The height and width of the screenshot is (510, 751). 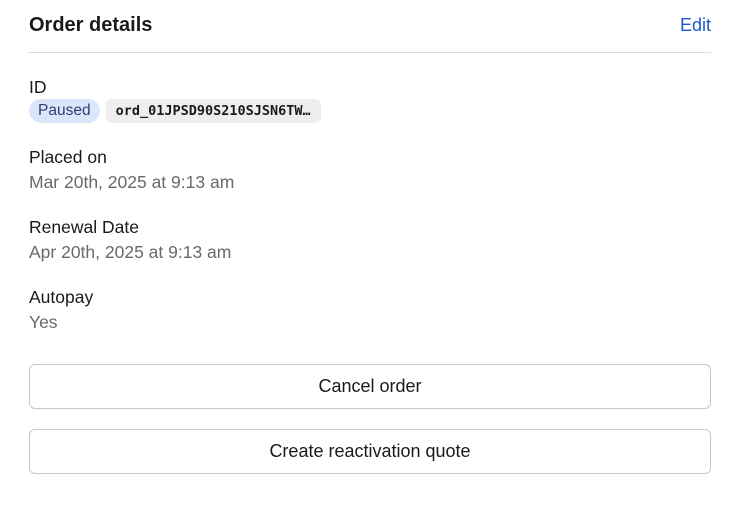 I want to click on autopay-value: Yes, so click(x=43, y=322).